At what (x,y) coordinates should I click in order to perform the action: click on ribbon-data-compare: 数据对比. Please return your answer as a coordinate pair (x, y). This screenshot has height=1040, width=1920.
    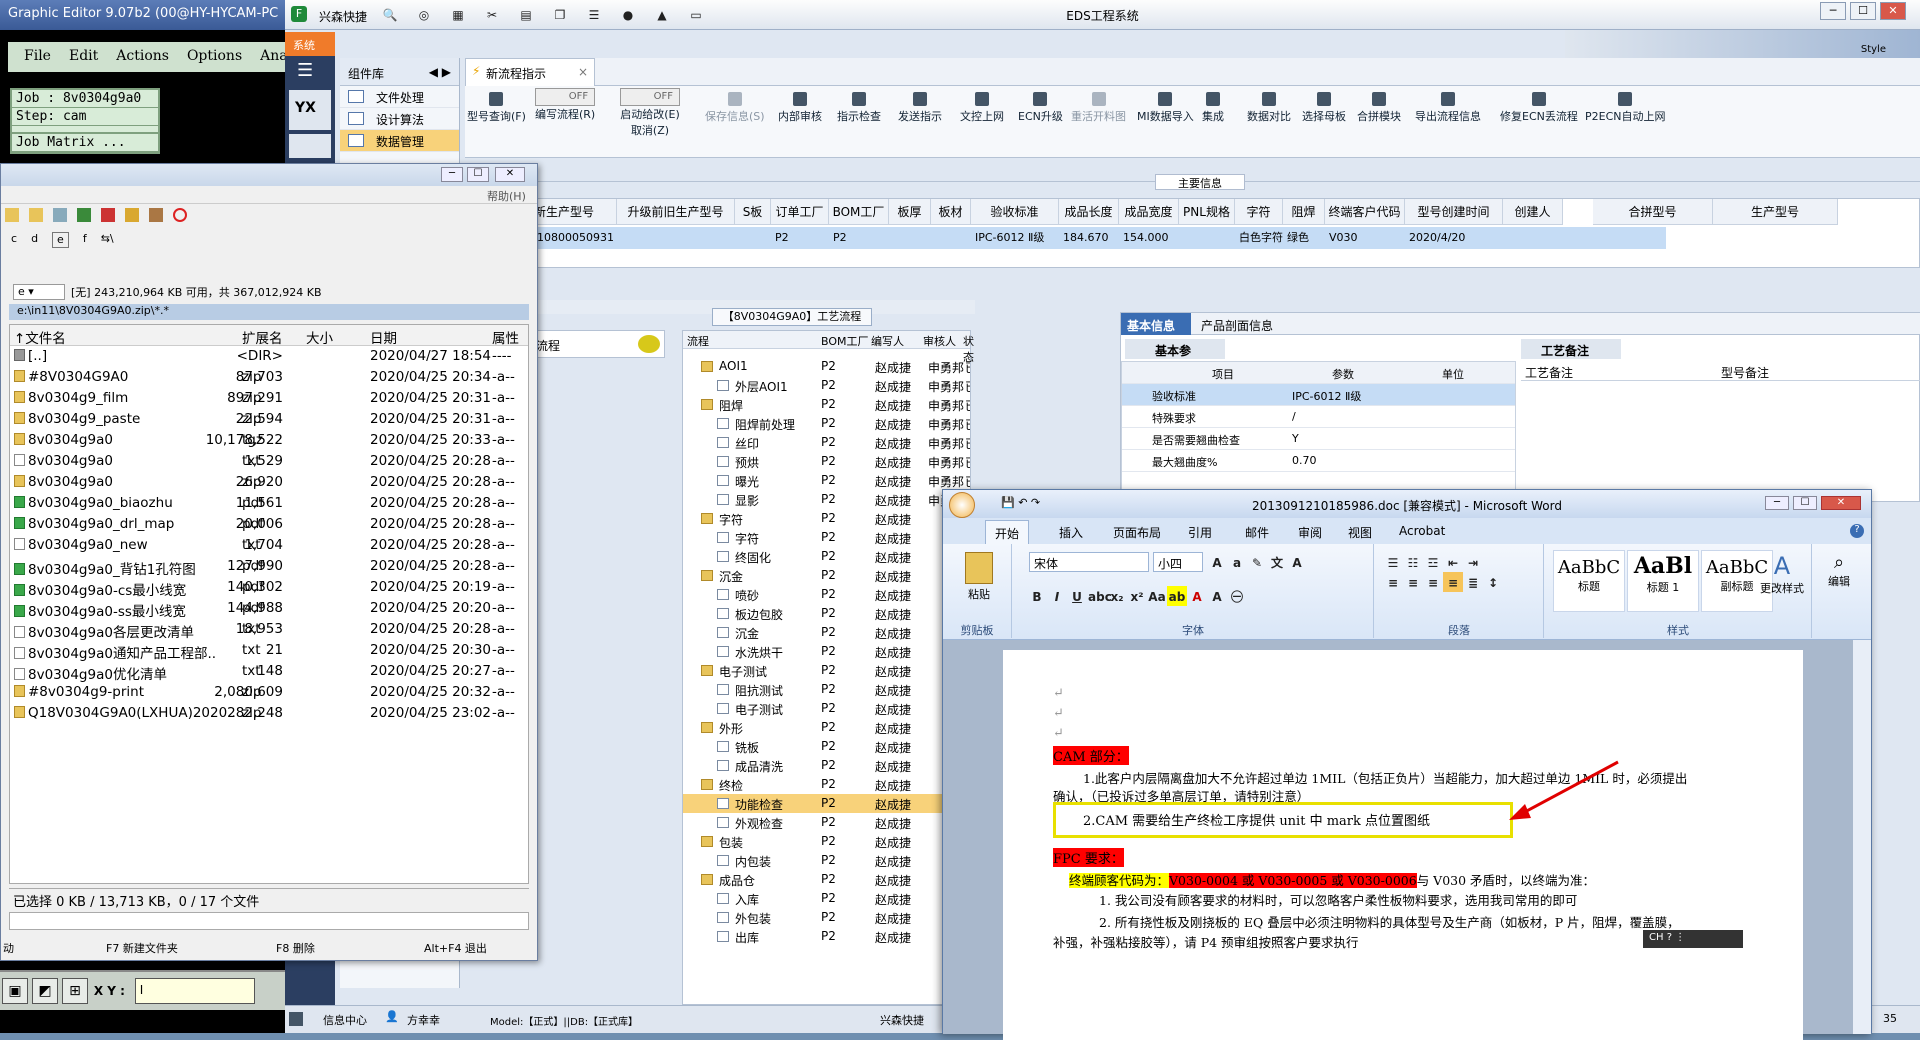
    Looking at the image, I should click on (1269, 108).